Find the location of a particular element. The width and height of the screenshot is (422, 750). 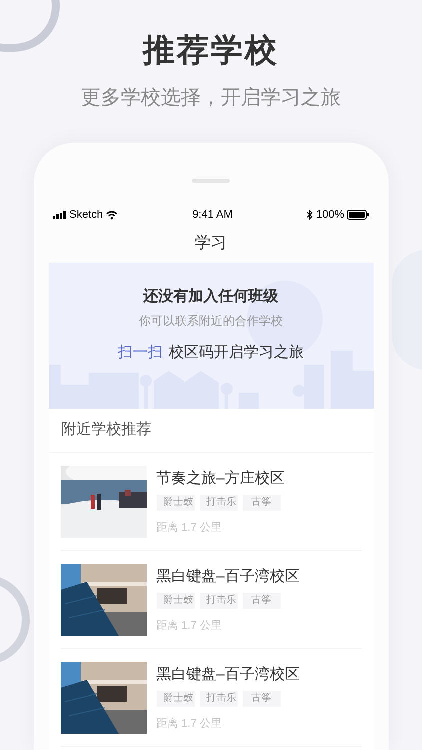

carrier-name: Sketch is located at coordinates (87, 215).